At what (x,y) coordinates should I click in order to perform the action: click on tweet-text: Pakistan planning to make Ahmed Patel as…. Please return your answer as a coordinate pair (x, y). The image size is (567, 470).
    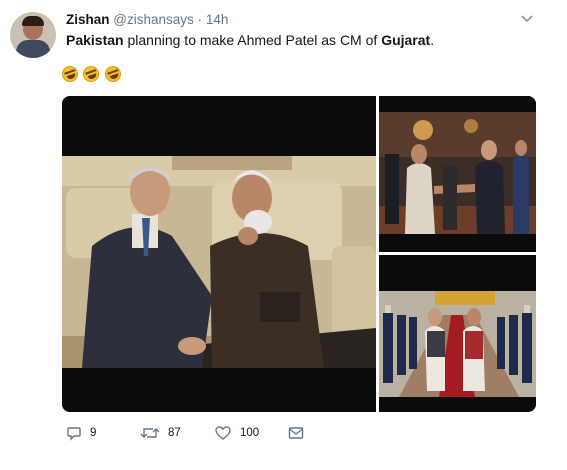
    Looking at the image, I should click on (250, 40).